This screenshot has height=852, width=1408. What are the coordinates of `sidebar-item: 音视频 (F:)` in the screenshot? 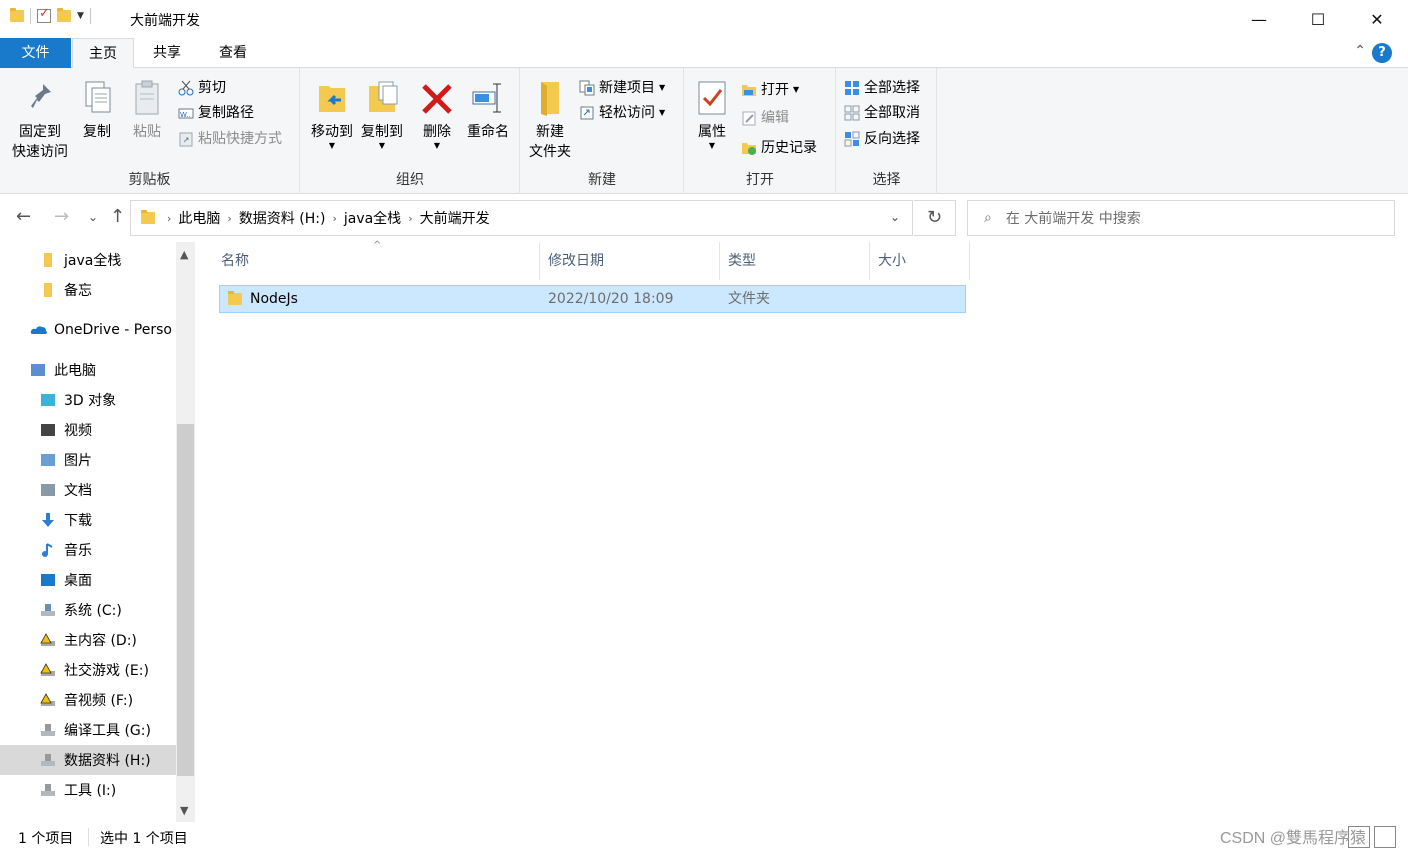 It's located at (88, 700).